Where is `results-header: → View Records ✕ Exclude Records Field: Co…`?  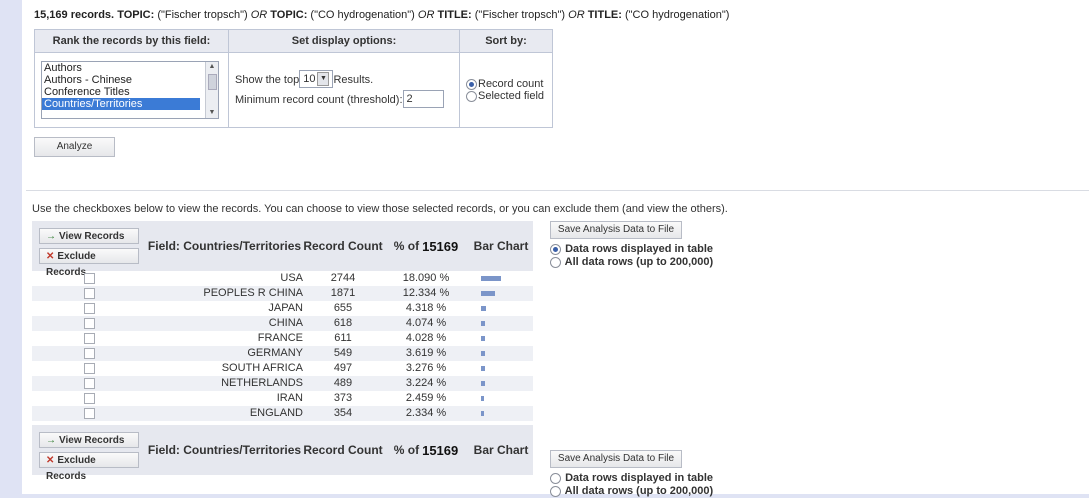 results-header: → View Records ✕ Exclude Records Field: Co… is located at coordinates (282, 249).